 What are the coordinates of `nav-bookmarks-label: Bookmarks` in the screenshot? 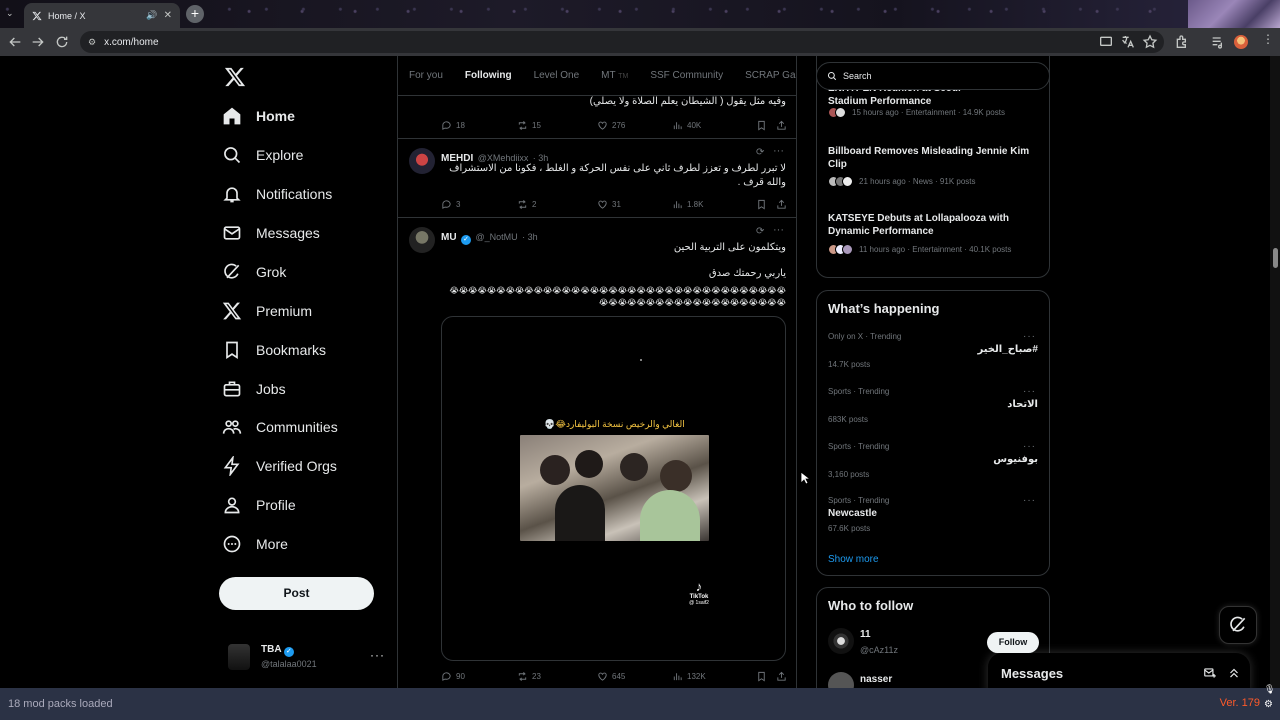 It's located at (291, 350).